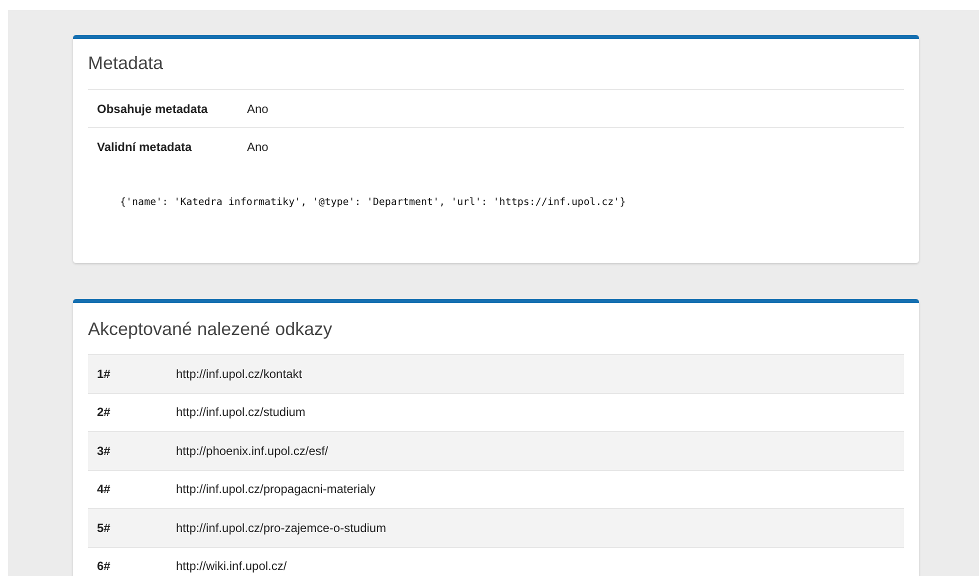 Image resolution: width=979 pixels, height=576 pixels. What do you see at coordinates (239, 373) in the screenshot?
I see `link-url: http://inf.upol.cz/kontakt` at bounding box center [239, 373].